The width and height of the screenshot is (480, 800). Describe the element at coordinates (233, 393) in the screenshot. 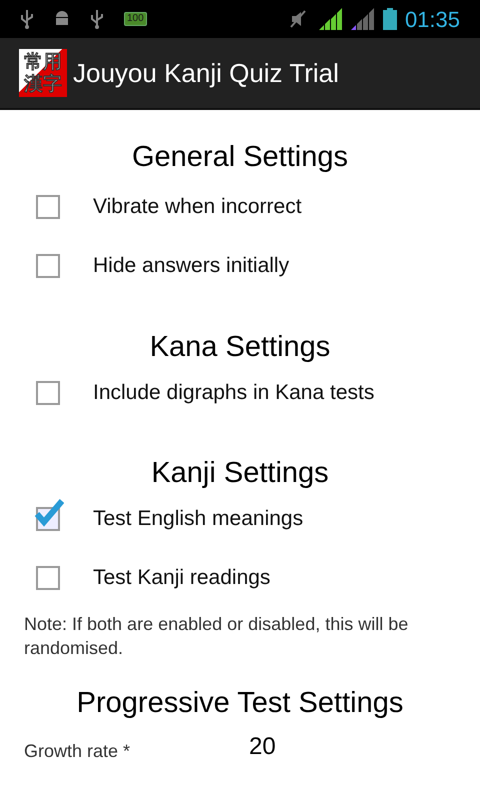

I see `checkbox-label: Include digraphs in Kana tests` at that location.